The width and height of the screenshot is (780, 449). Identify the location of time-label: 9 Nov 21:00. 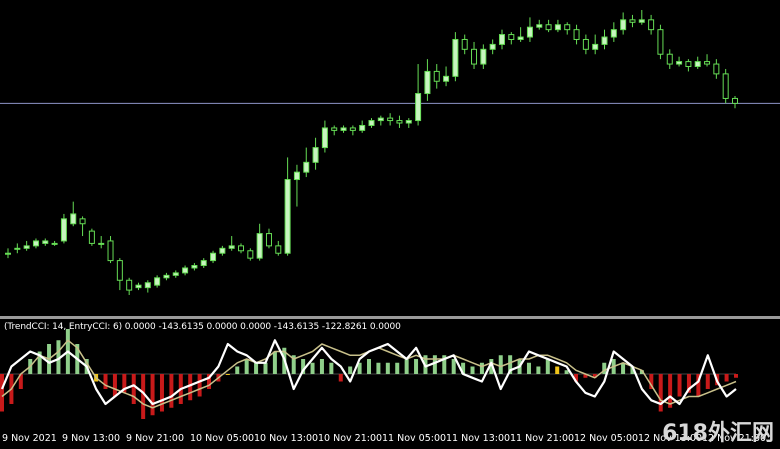
(155, 438).